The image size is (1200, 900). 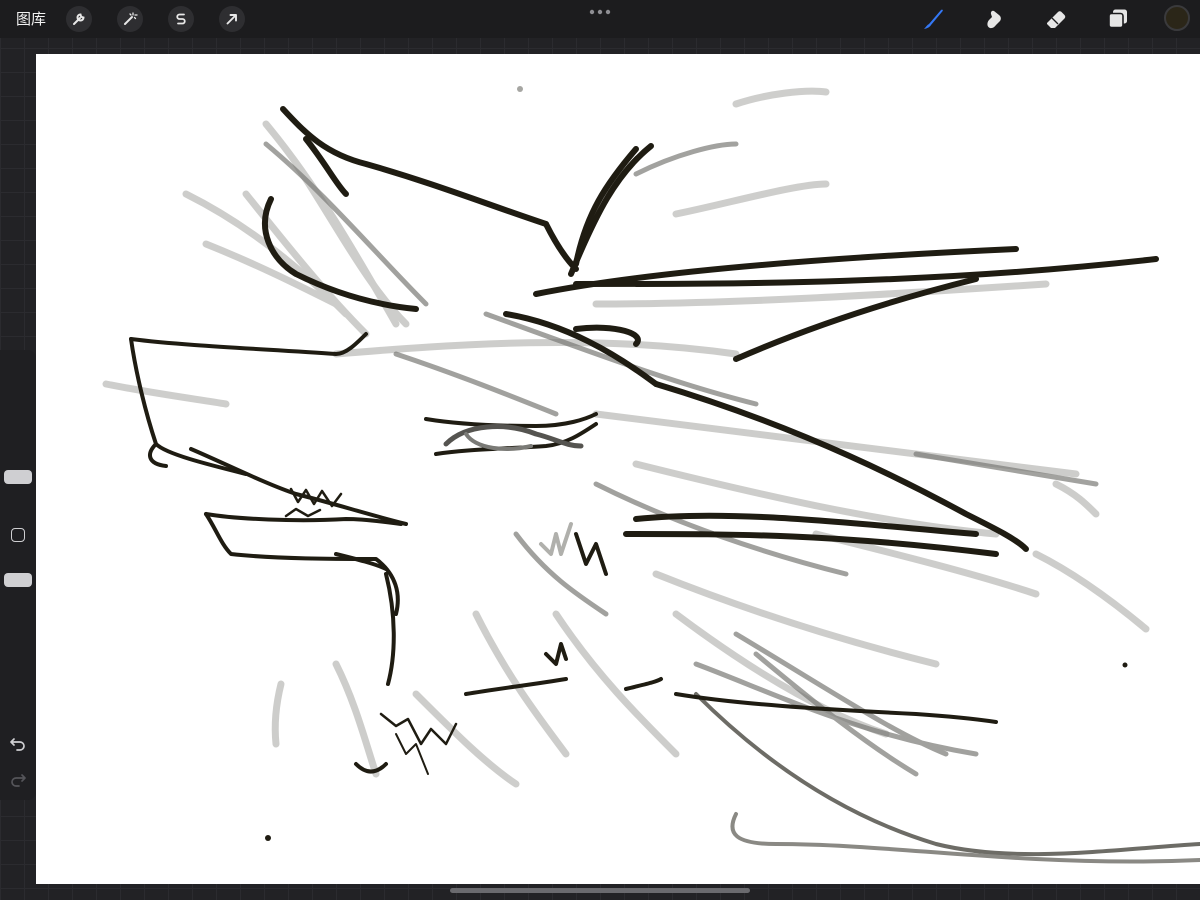 I want to click on brush-icon, so click(x=933, y=19).